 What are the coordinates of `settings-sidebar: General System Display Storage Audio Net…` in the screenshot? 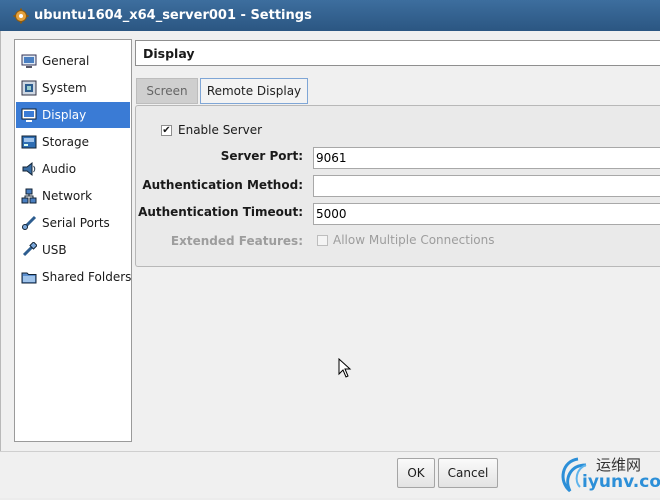 It's located at (73, 240).